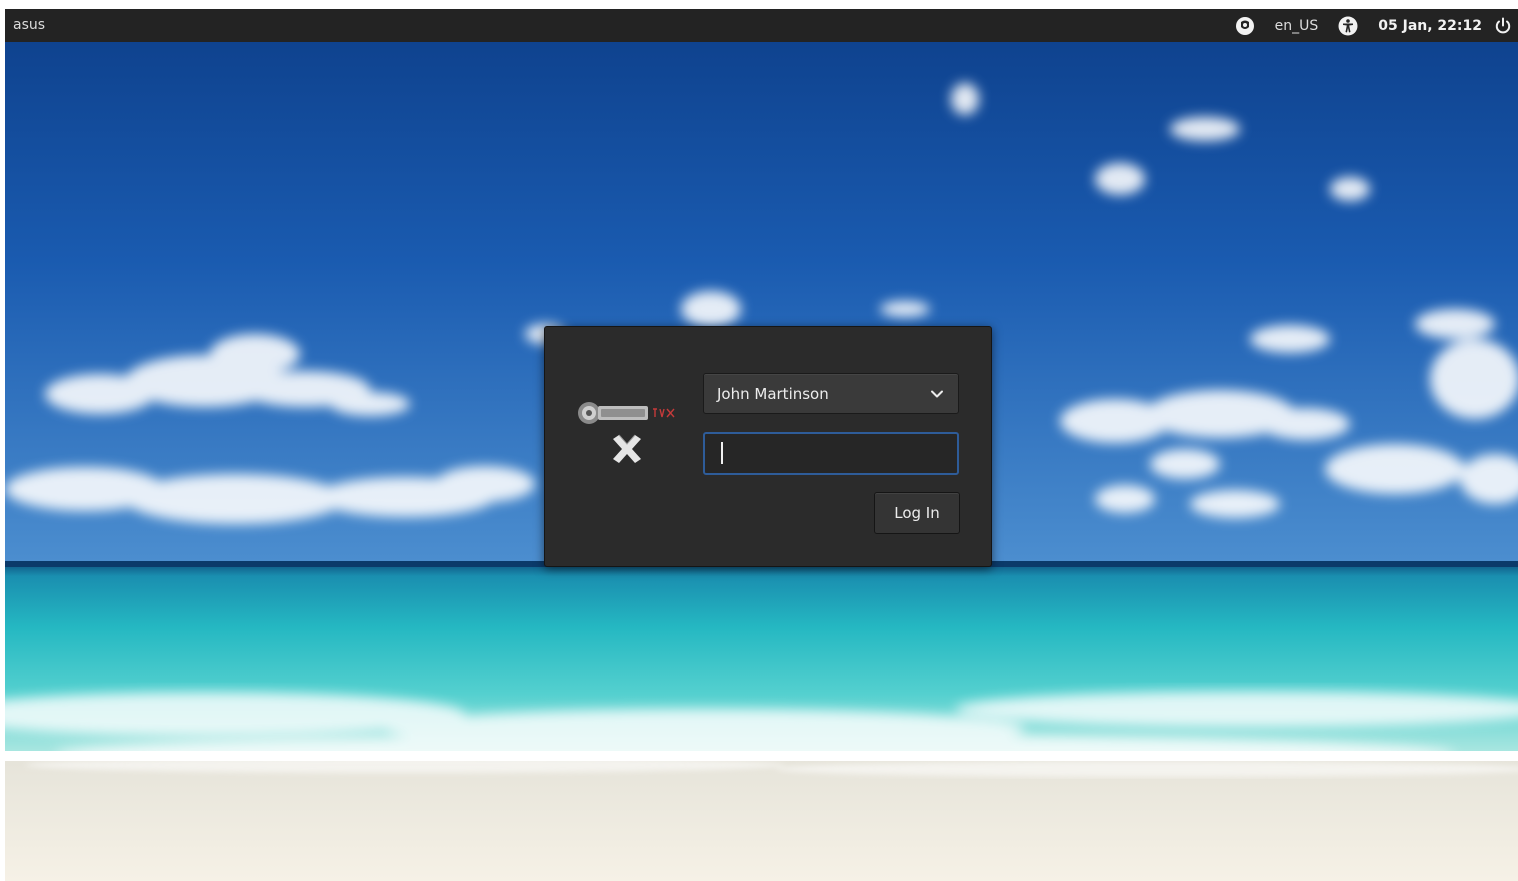  I want to click on onboard-keyboard-indicator, so click(1245, 26).